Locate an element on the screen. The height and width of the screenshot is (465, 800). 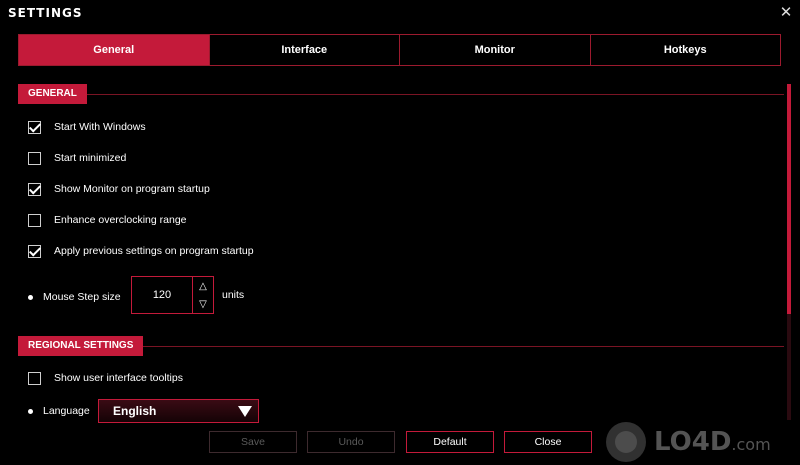
mouse-step-value: 120 is located at coordinates (162, 295).